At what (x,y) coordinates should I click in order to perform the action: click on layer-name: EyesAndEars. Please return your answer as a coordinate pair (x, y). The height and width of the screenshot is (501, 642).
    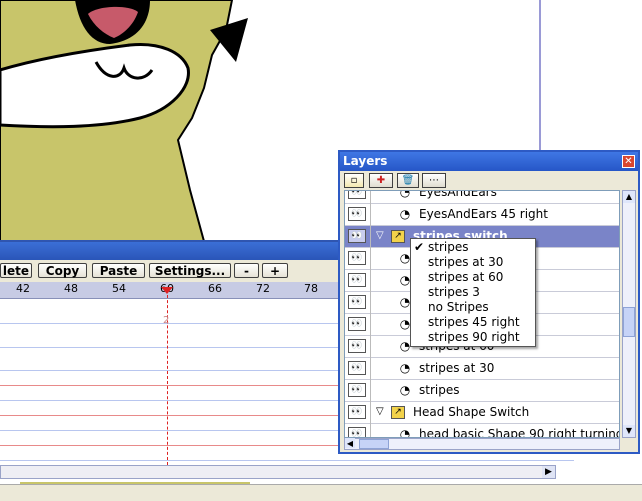
    Looking at the image, I should click on (458, 194).